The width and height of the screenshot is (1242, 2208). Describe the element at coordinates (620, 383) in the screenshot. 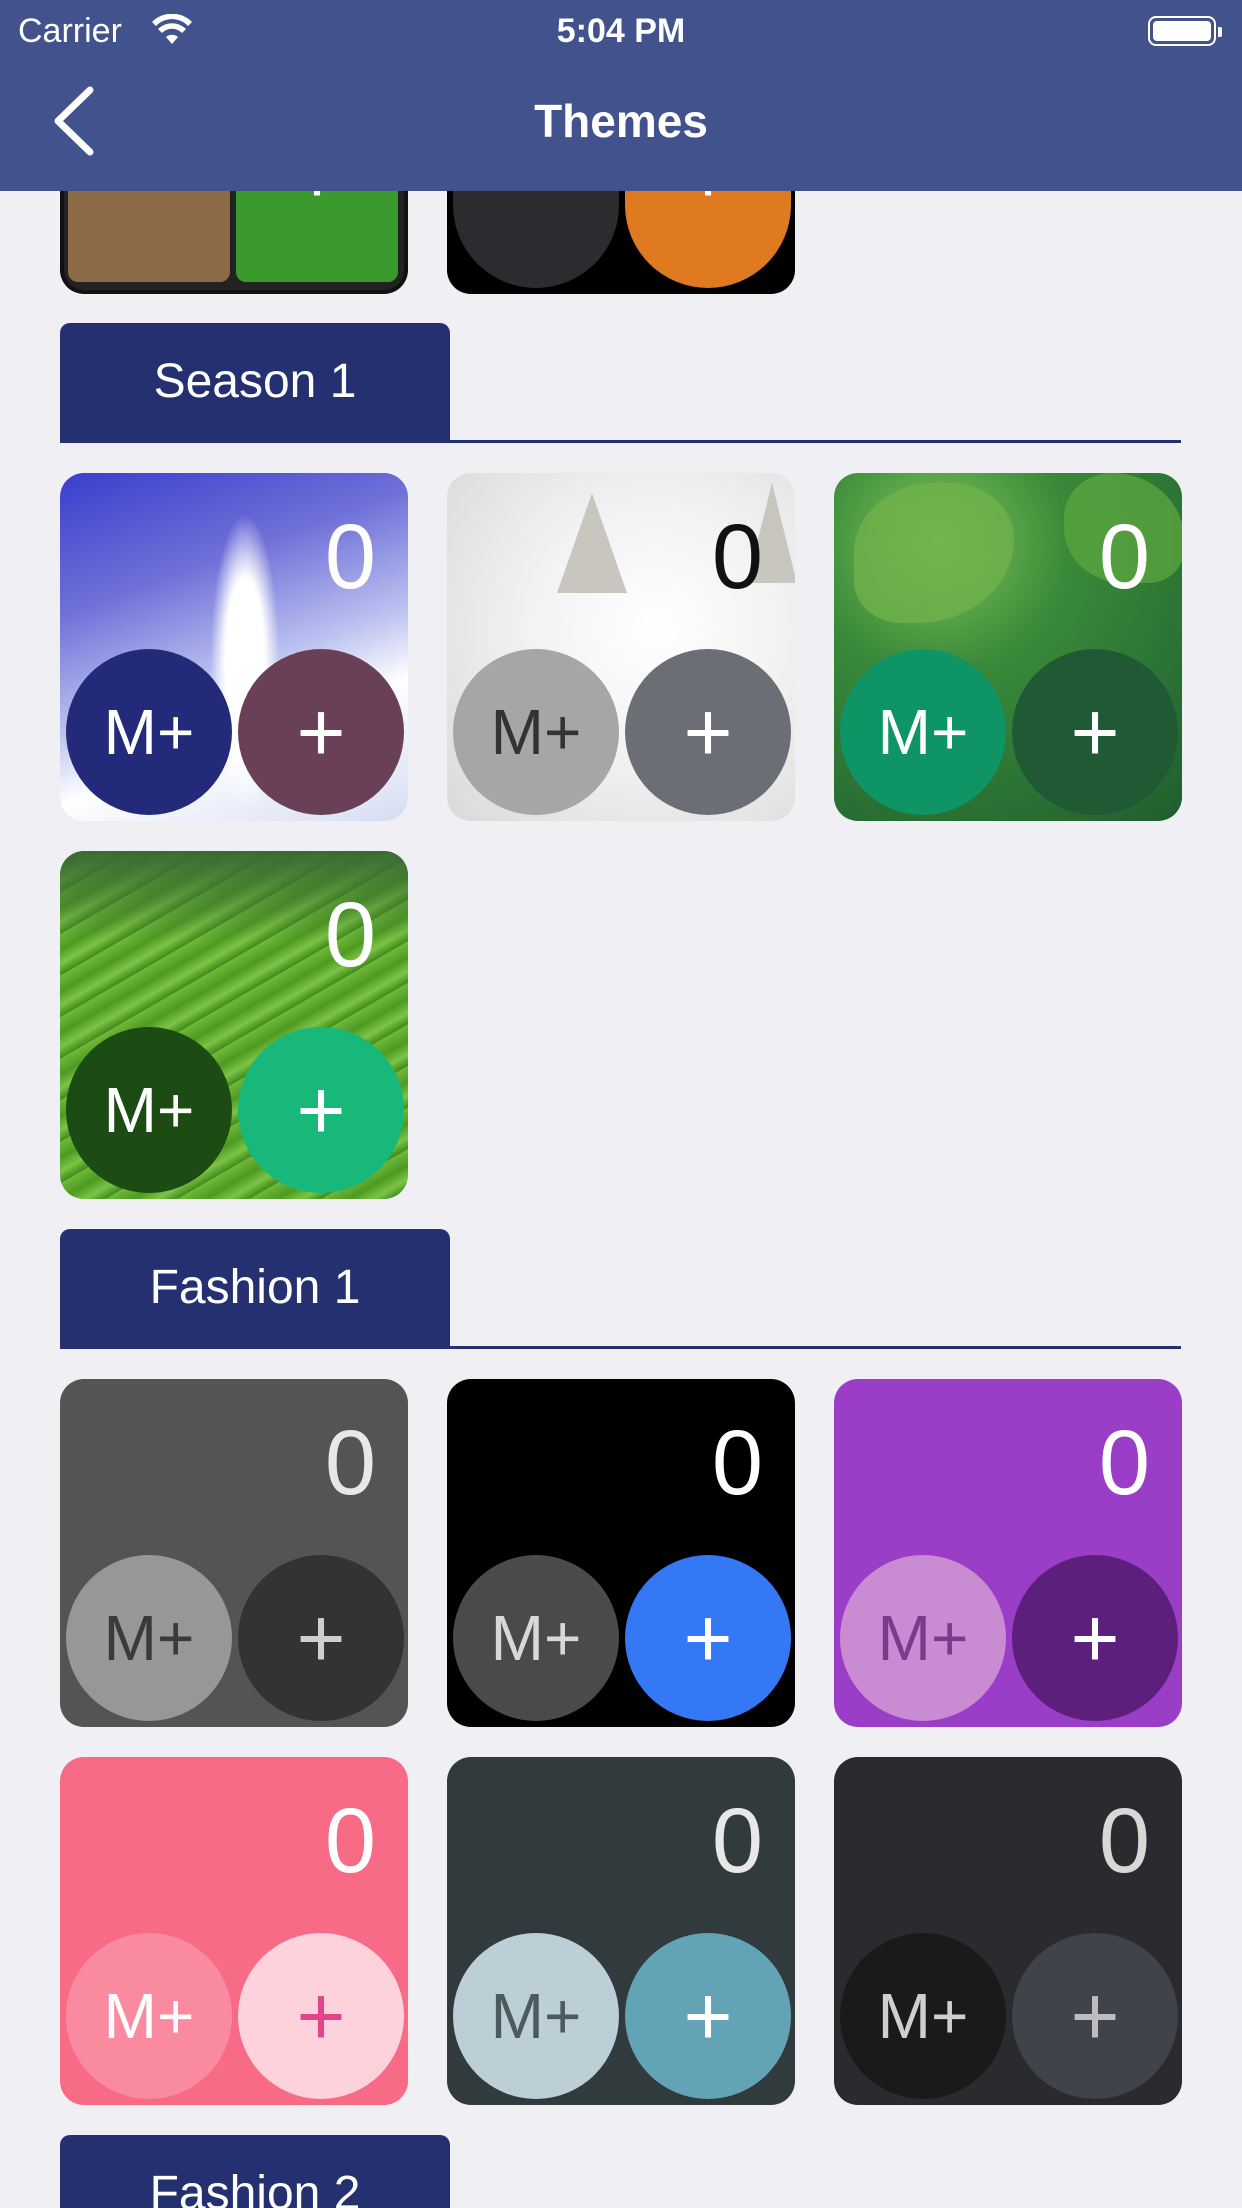

I see `section-header-season-1: Season 1` at that location.